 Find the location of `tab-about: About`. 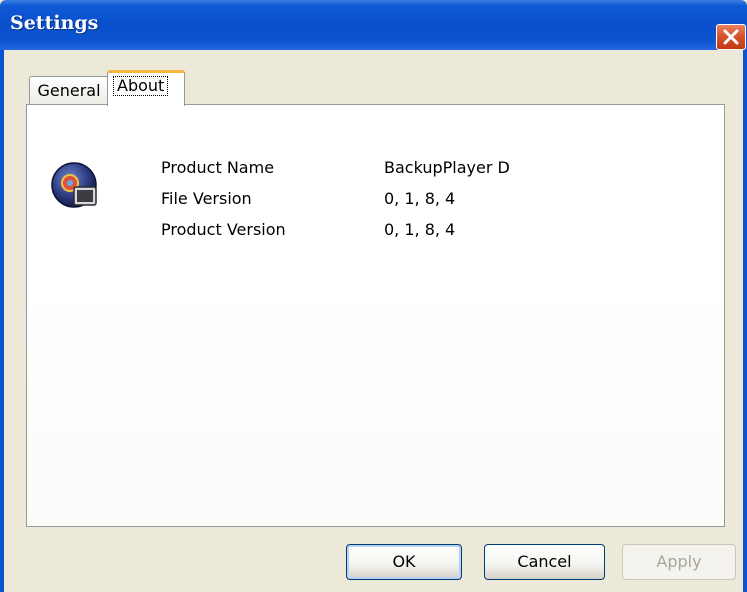

tab-about: About is located at coordinates (146, 88).